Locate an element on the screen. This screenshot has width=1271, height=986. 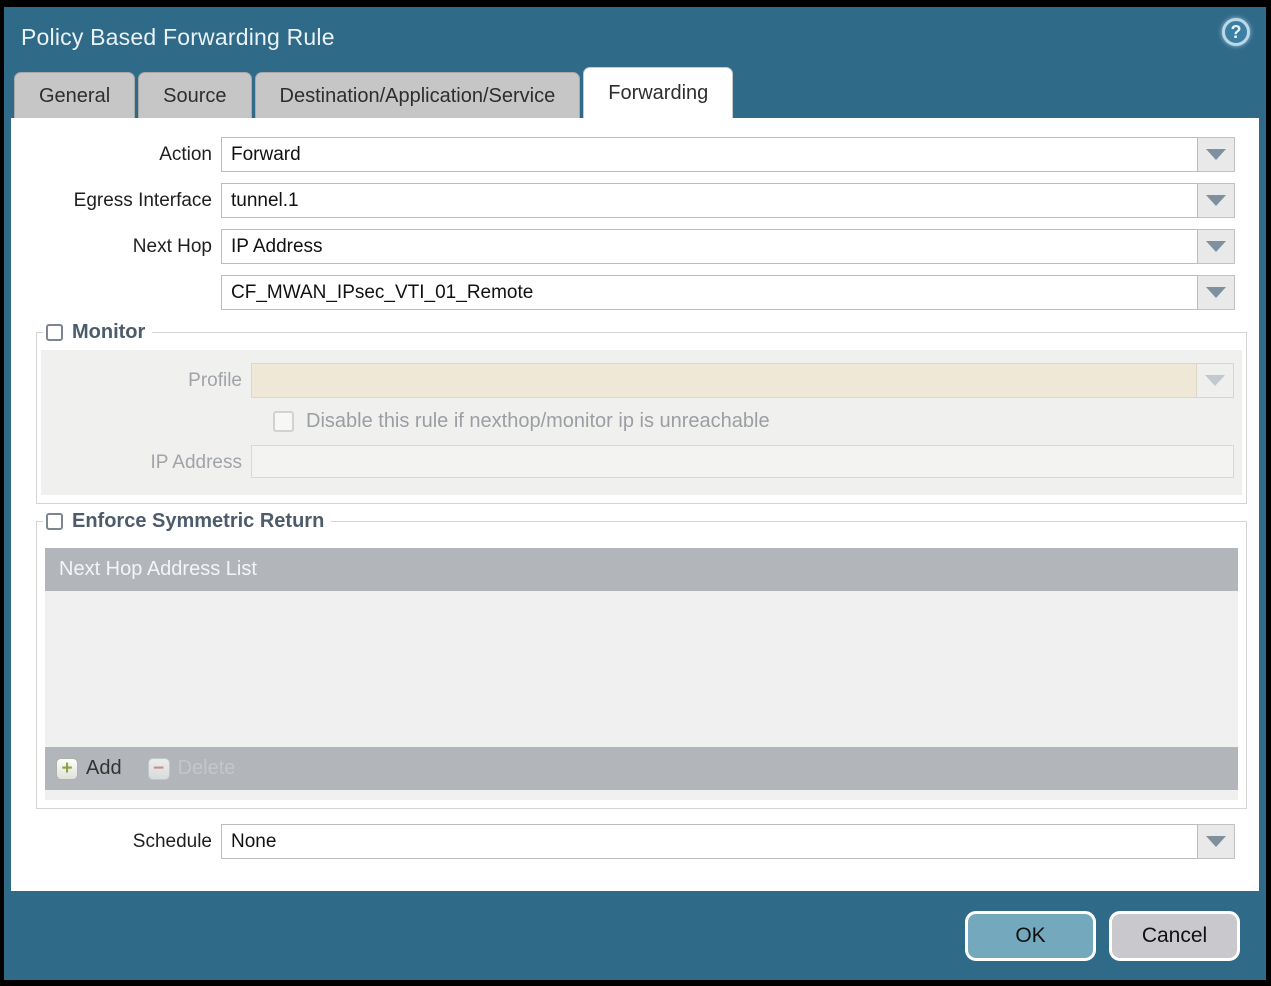
add-button: + Add is located at coordinates (89, 768).